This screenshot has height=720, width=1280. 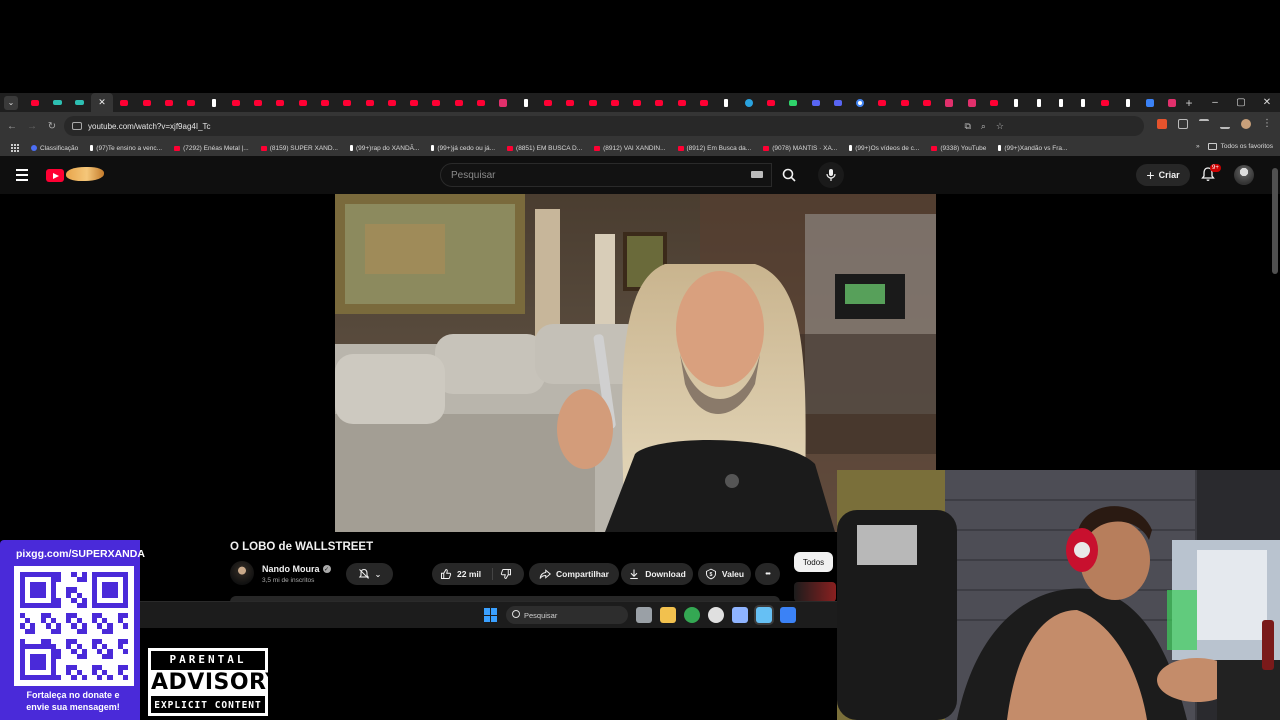 I want to click on forward-icon: →, so click(x=32, y=126).